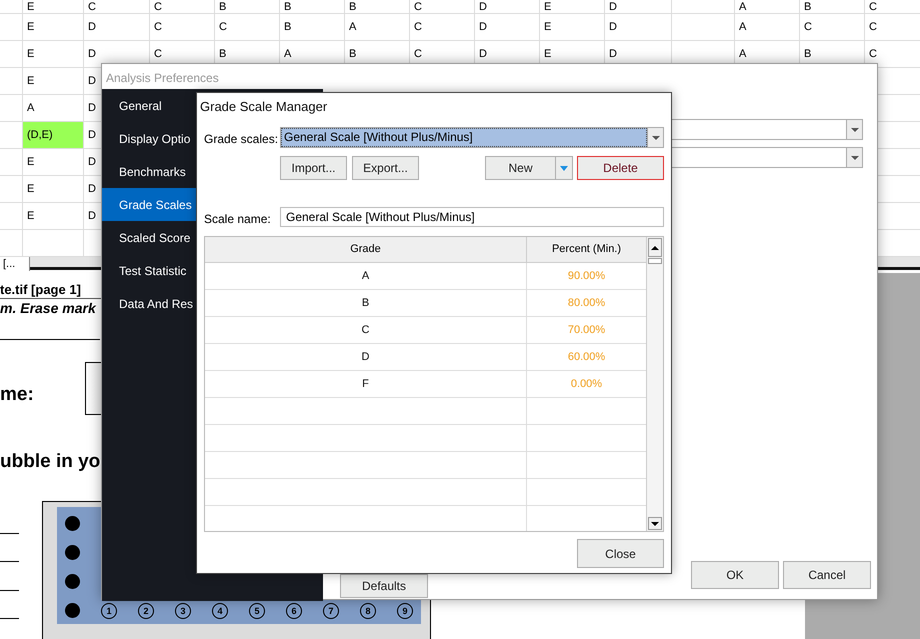 The width and height of the screenshot is (920, 639). I want to click on bubble: 6, so click(294, 611).